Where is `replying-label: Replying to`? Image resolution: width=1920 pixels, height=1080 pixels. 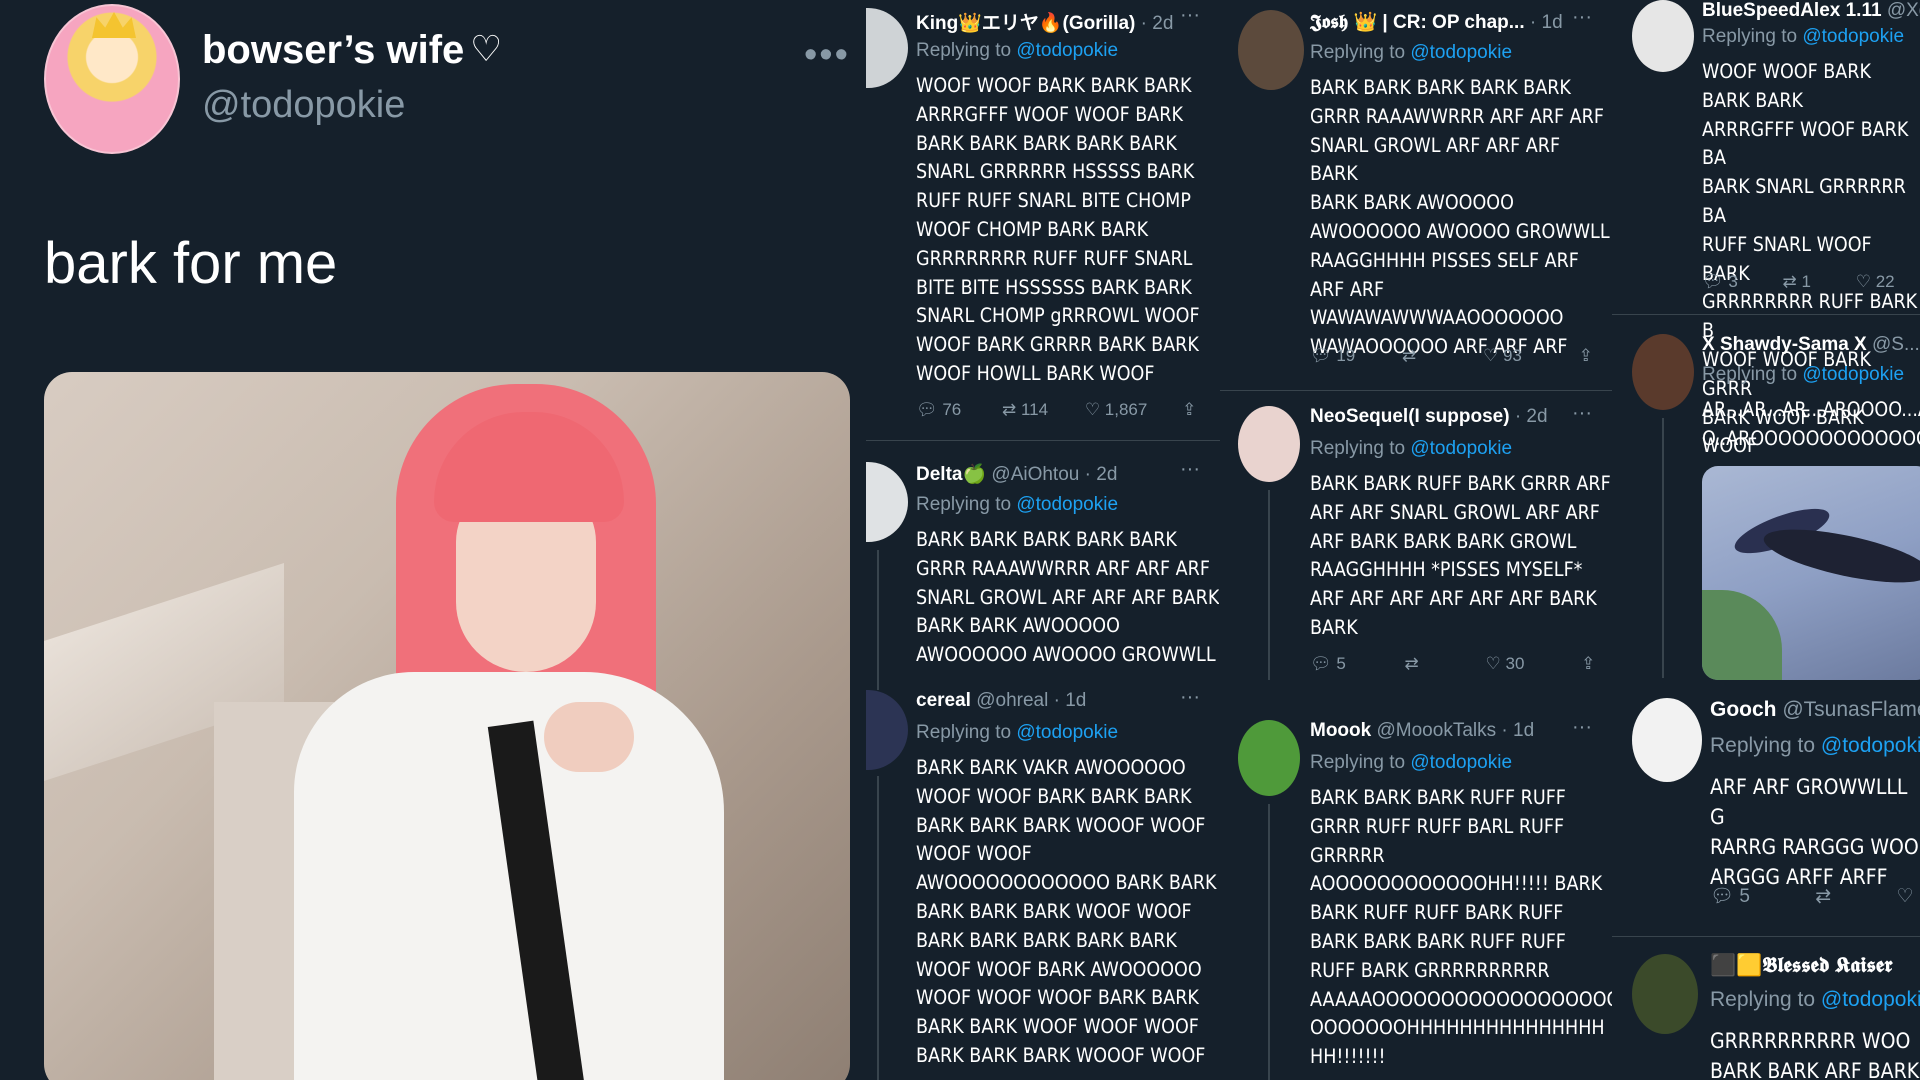 replying-label: Replying to is located at coordinates (966, 732).